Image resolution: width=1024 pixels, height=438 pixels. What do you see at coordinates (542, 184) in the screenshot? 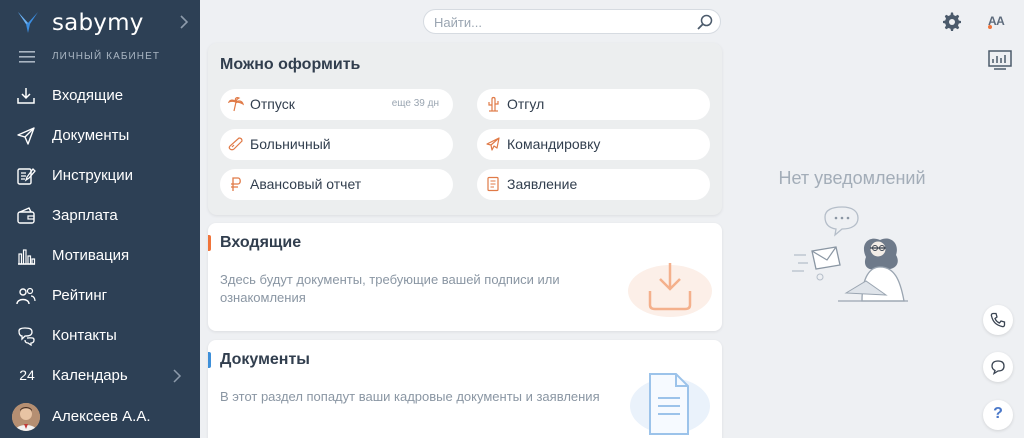
I see `issue-label: Заявление` at bounding box center [542, 184].